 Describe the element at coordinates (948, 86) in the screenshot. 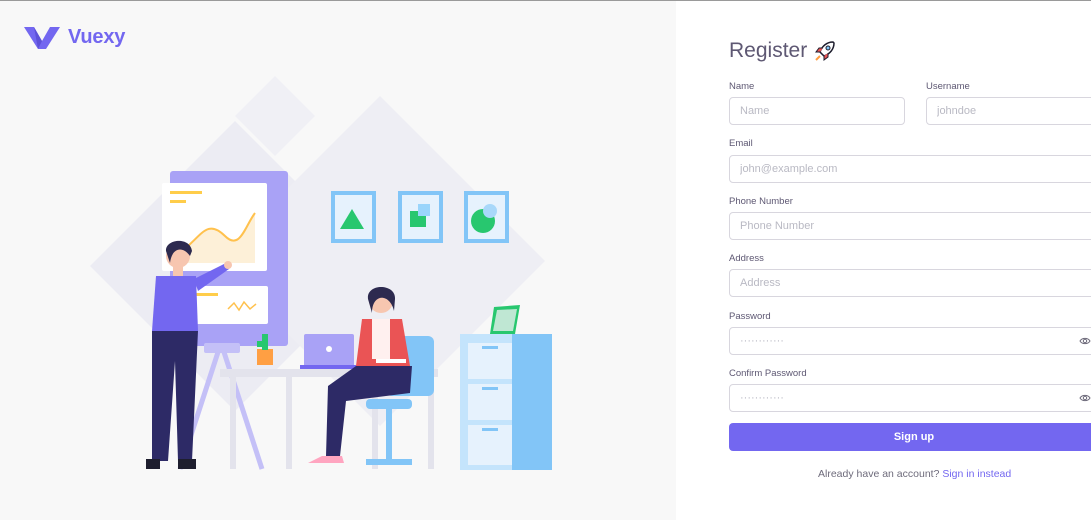

I see `username-label: Username` at that location.